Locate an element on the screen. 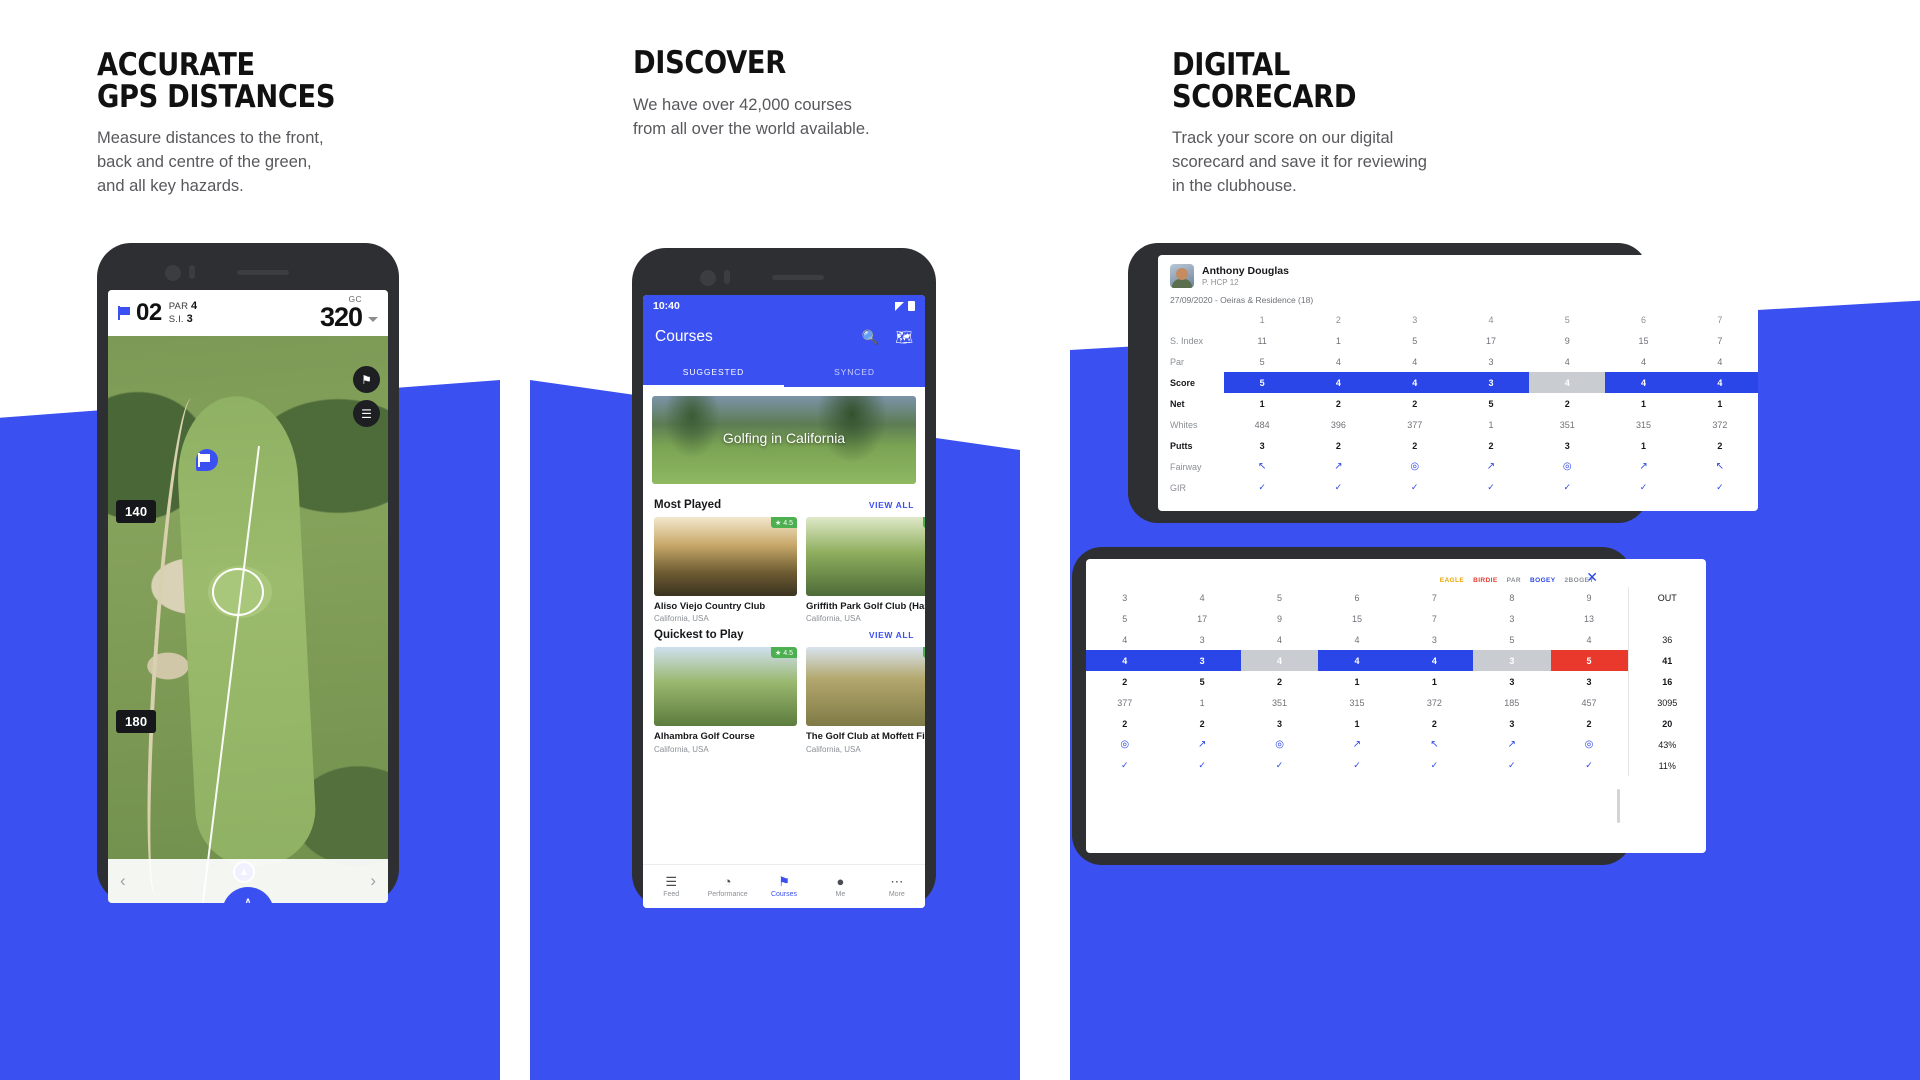  search-icon: 🔍 is located at coordinates (870, 337).